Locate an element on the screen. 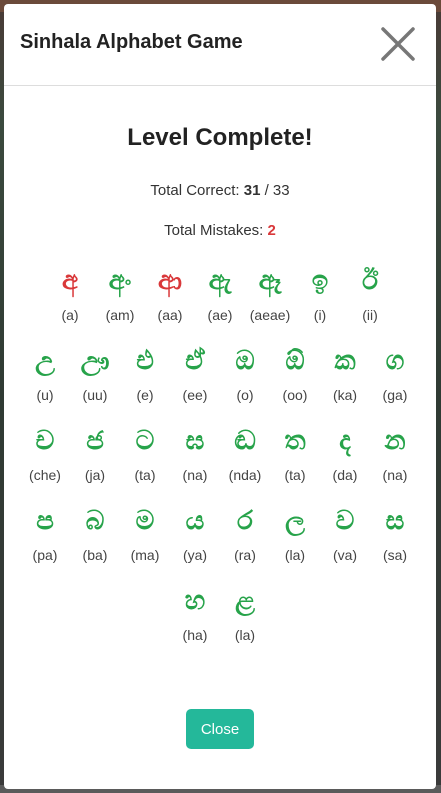 The width and height of the screenshot is (441, 793). total-correct: Total Correct: 31 / 33 is located at coordinates (220, 190).